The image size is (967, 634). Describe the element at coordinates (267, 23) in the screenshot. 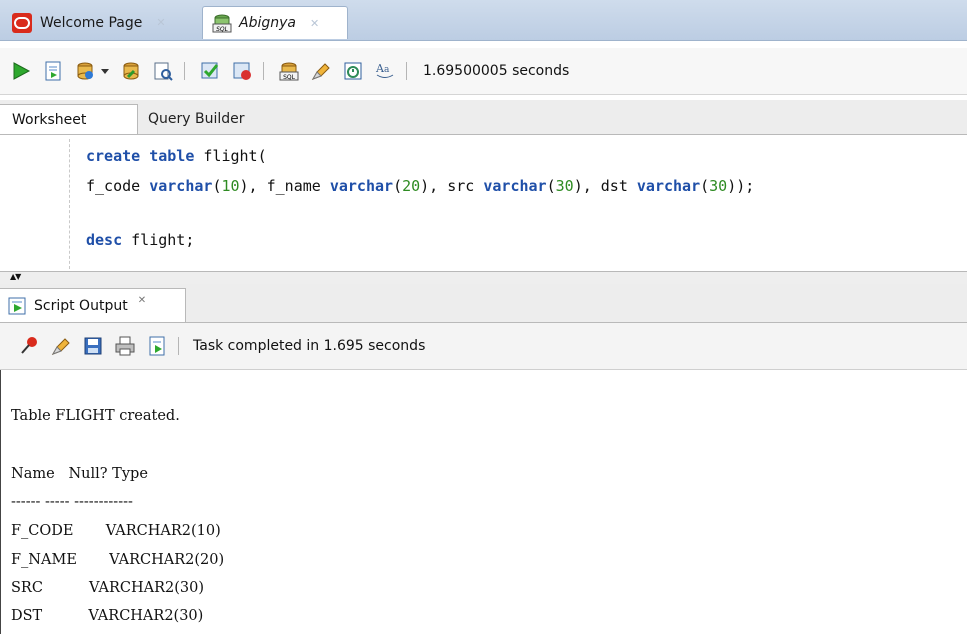

I see `tab-label: Abignya` at that location.